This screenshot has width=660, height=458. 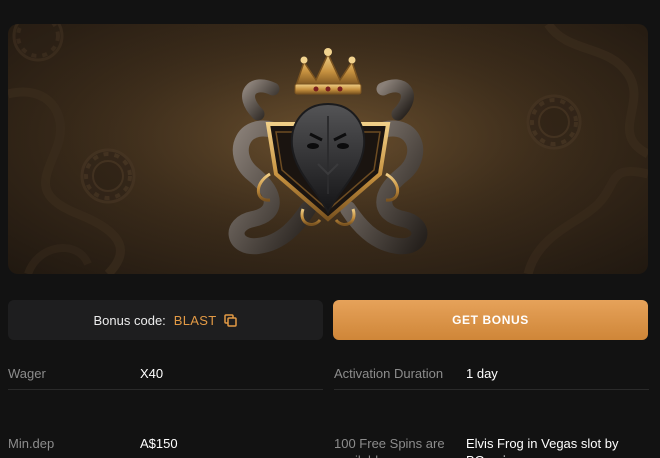 What do you see at coordinates (27, 373) in the screenshot?
I see `wager-label: Wager` at bounding box center [27, 373].